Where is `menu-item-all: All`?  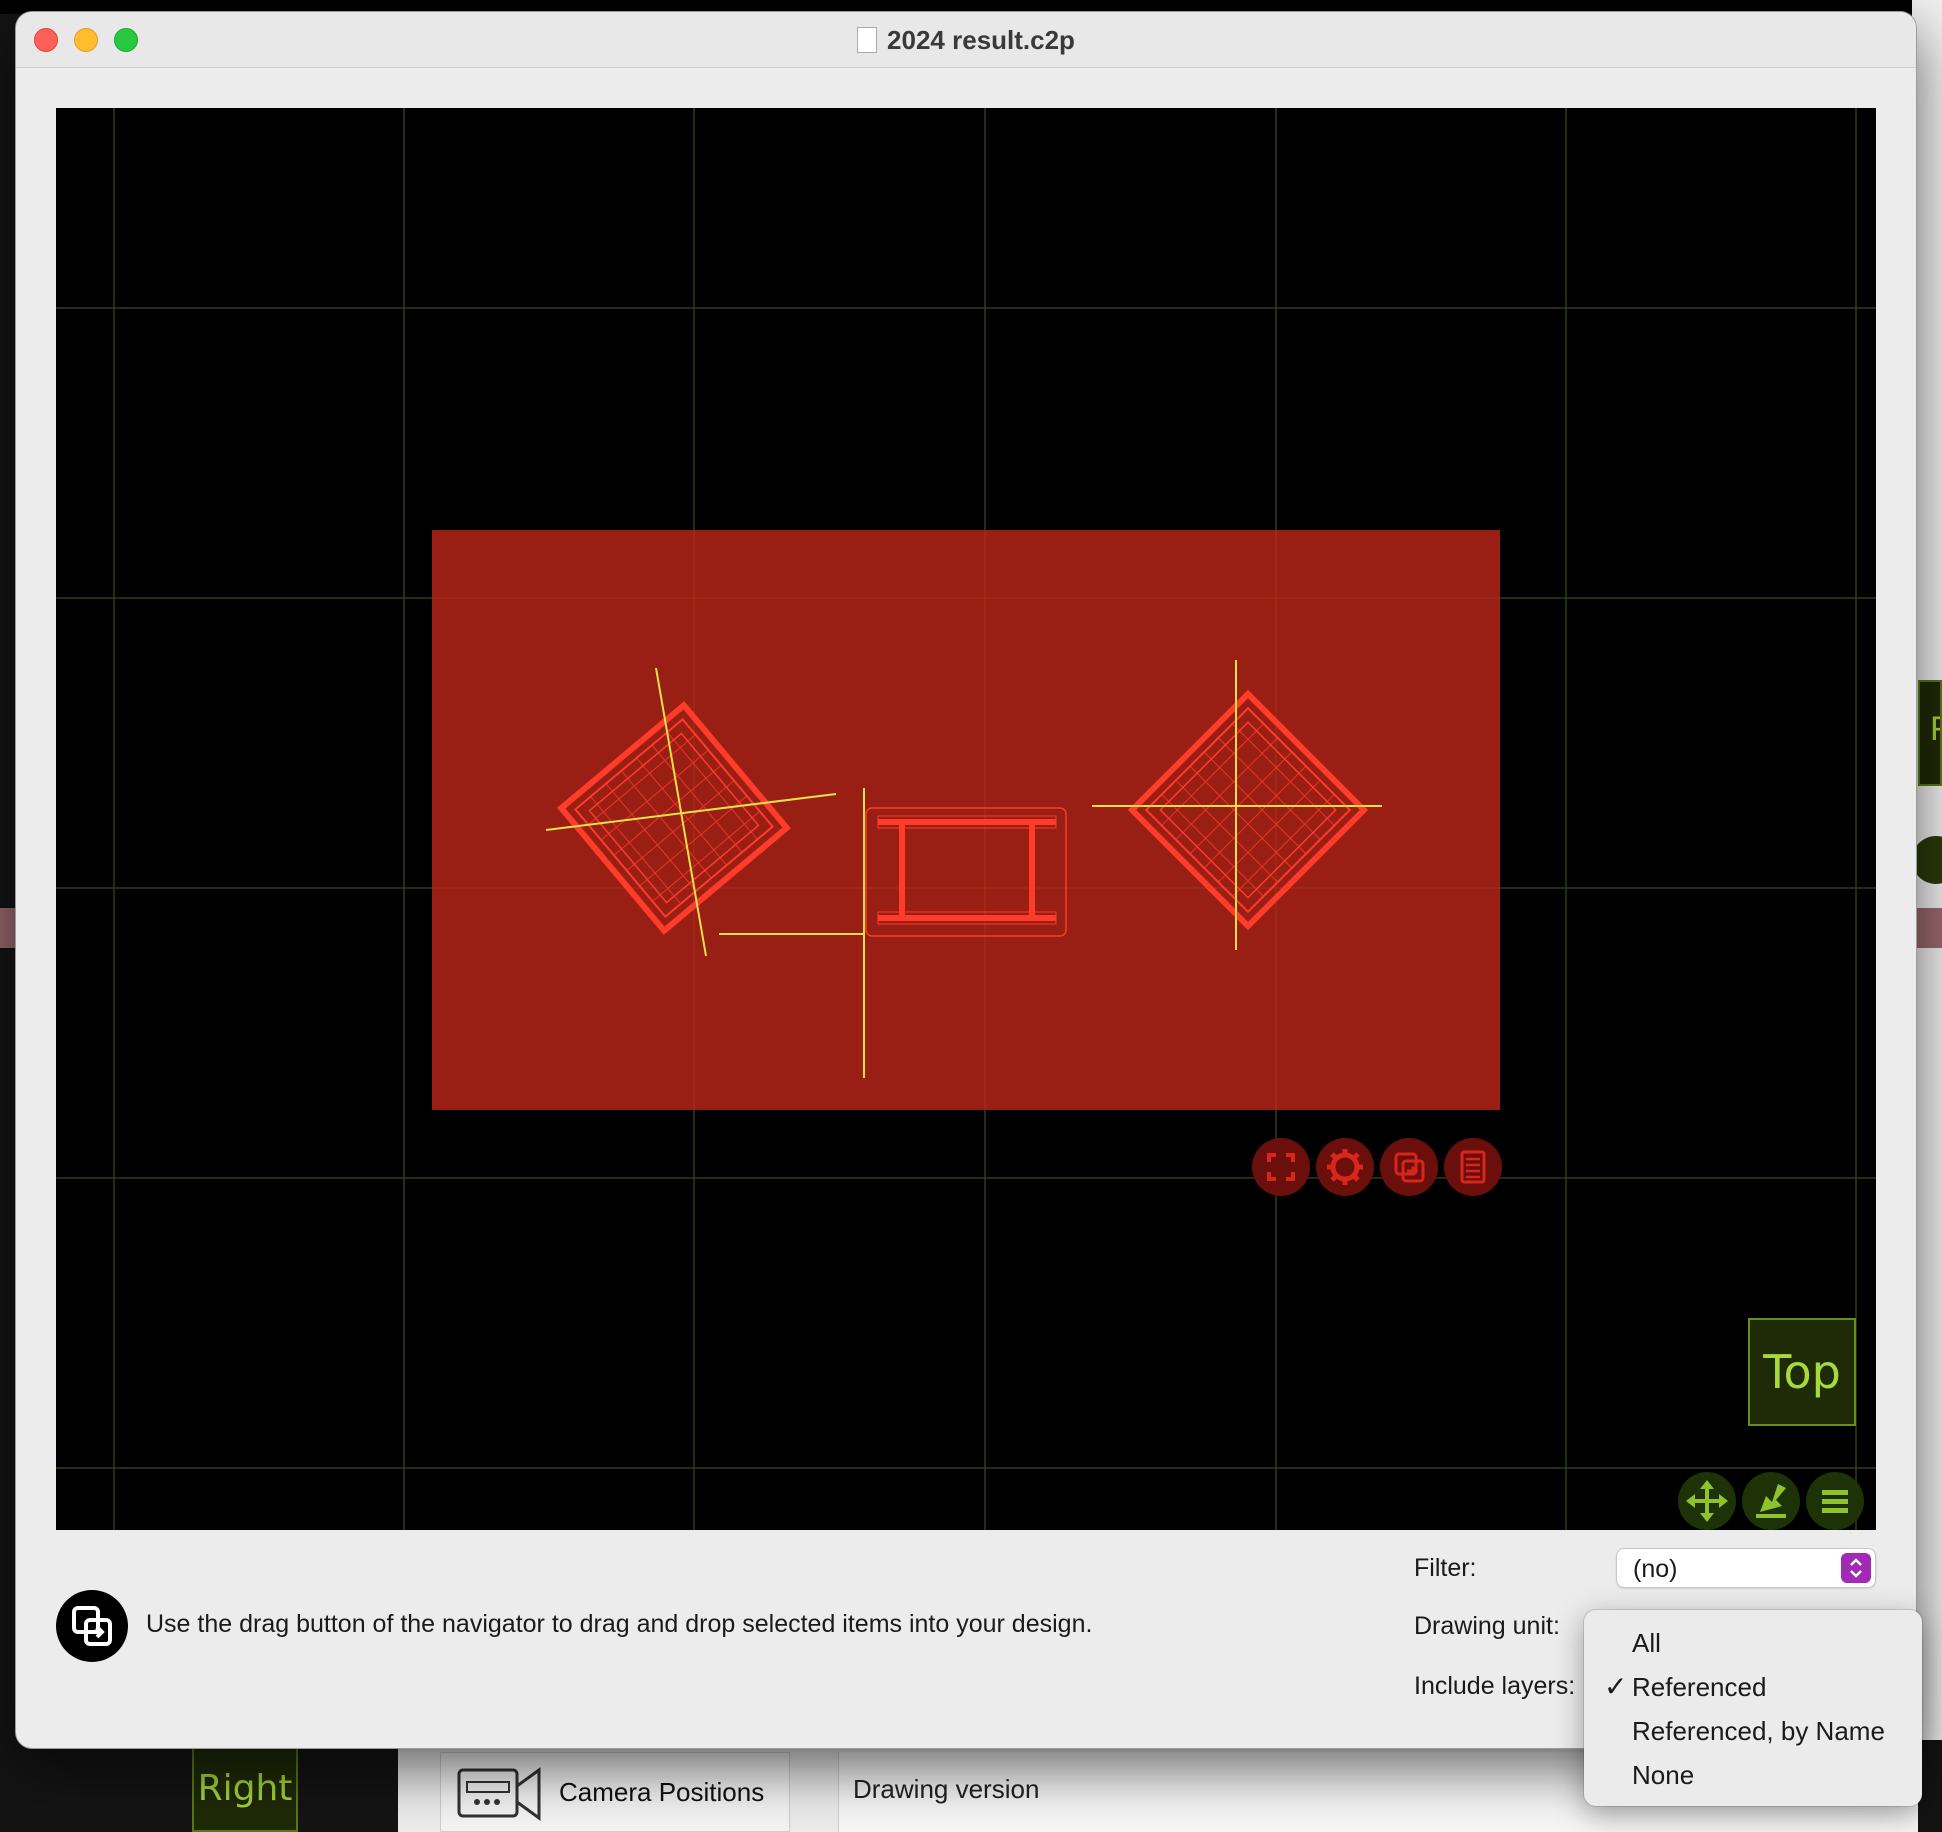 menu-item-all: All is located at coordinates (1753, 1642).